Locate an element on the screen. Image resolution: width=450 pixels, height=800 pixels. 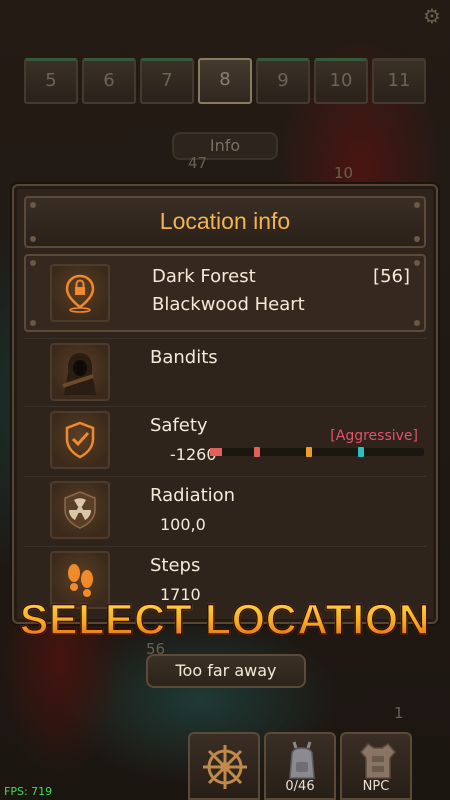
inventory-button: 0/46 is located at coordinates (300, 766).